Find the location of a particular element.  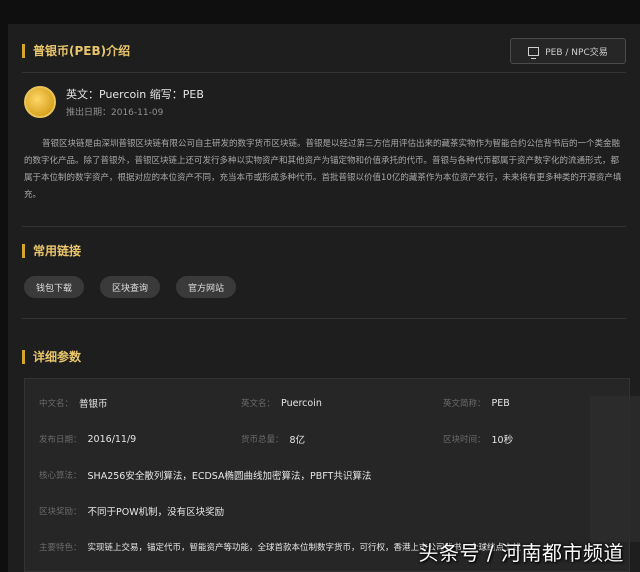

trade-button: PEB / NPC交易 is located at coordinates (568, 51).